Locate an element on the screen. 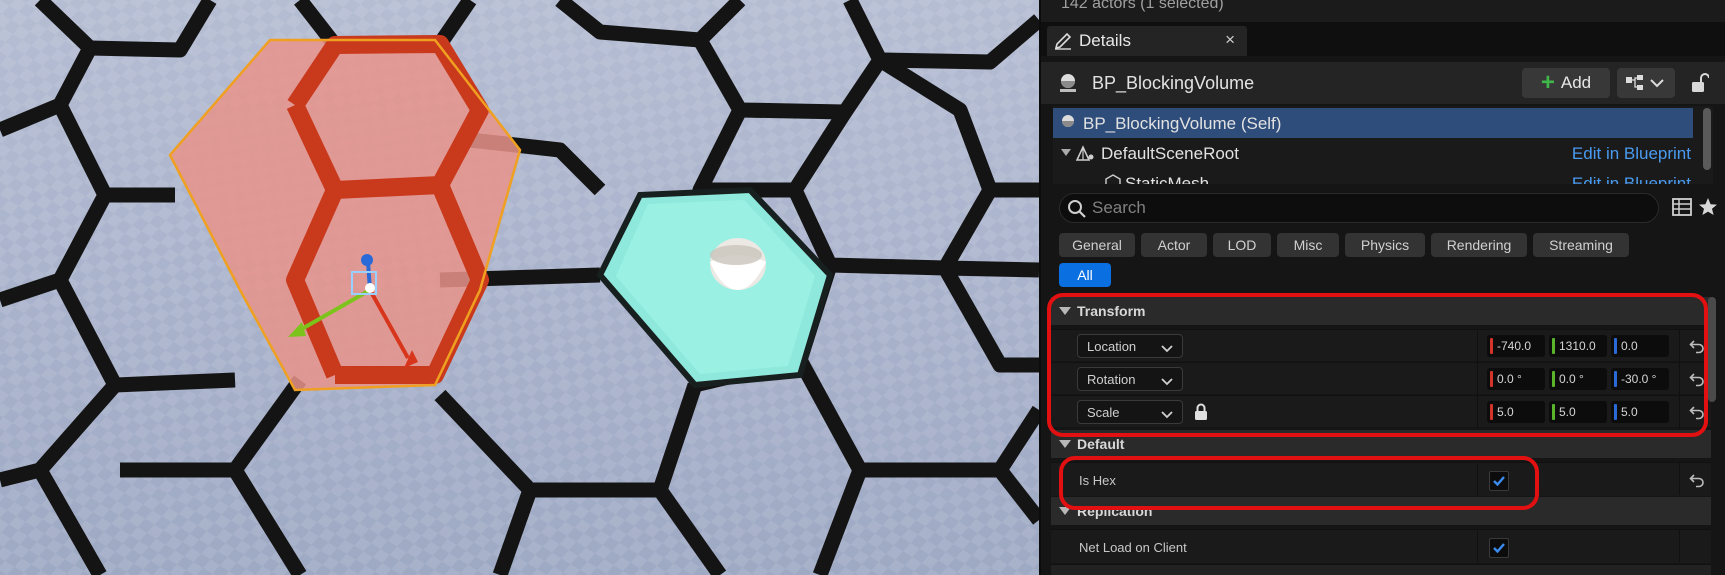 The height and width of the screenshot is (575, 1725). dropdown-label: Location is located at coordinates (1112, 346).